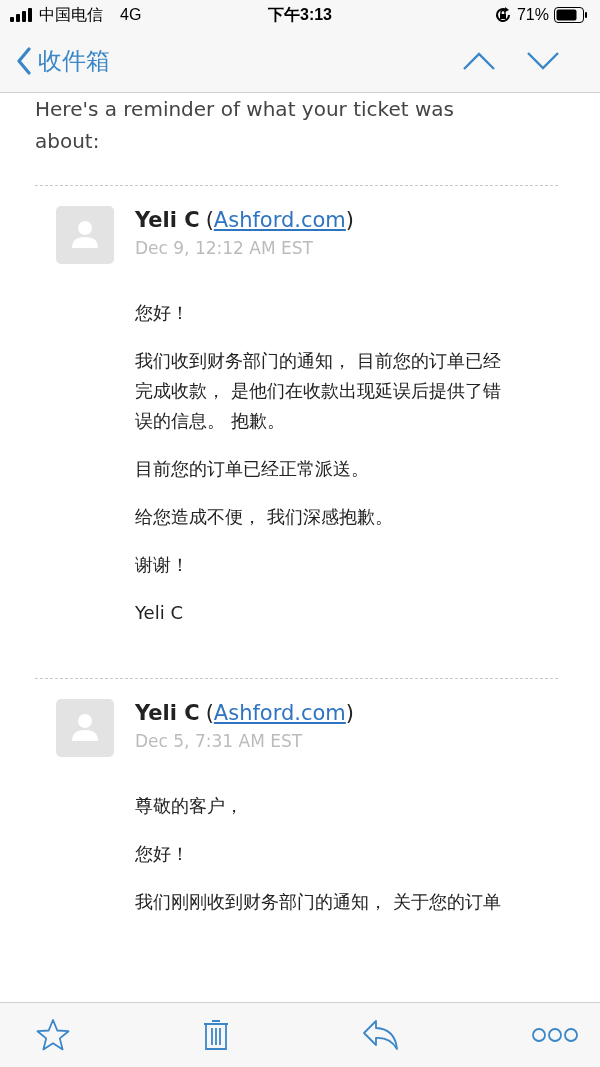  Describe the element at coordinates (24, 61) in the screenshot. I see `back-chevron-icon` at that location.